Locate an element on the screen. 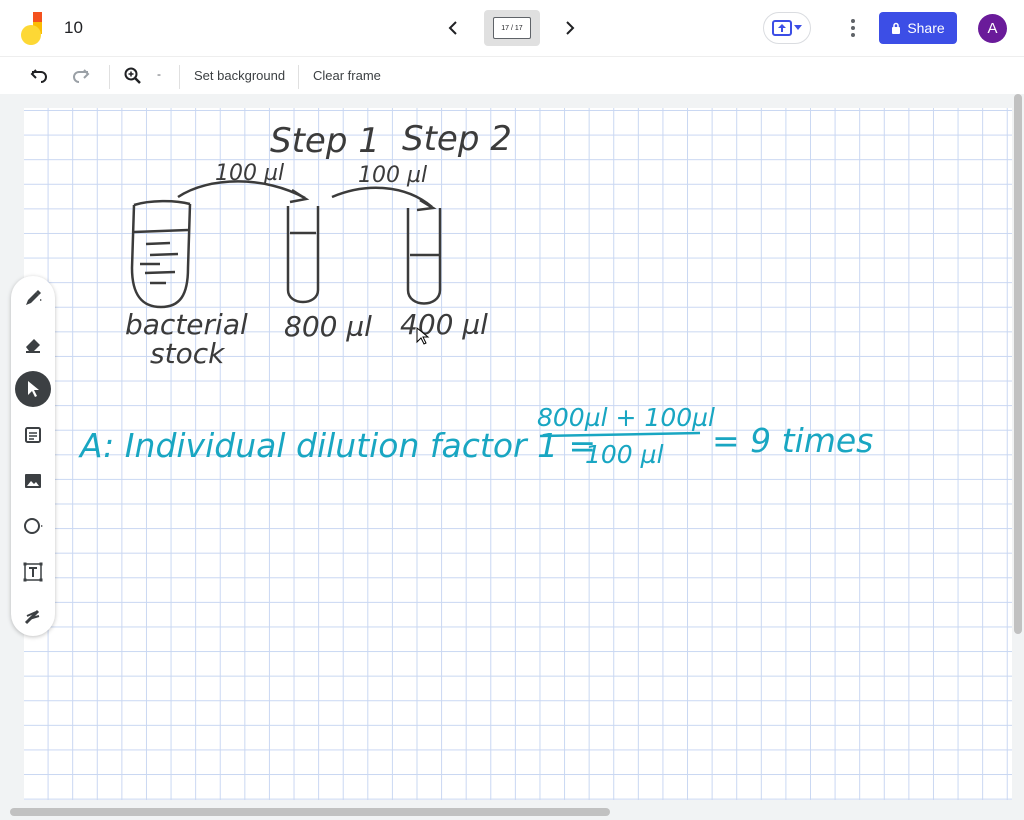  top-bar: 10 17 / 17 Share A is located at coordinates (512, 28).